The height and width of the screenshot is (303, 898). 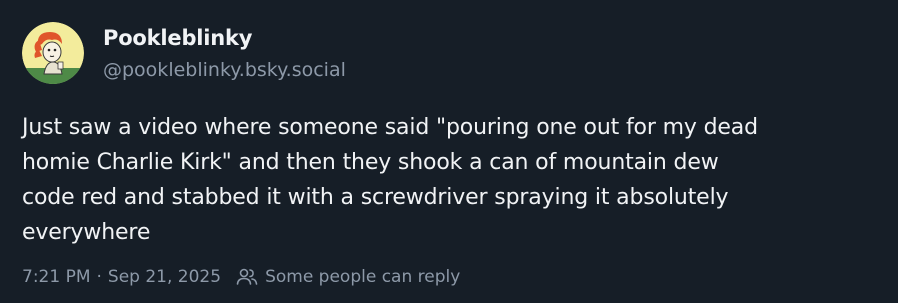 What do you see at coordinates (224, 70) in the screenshot?
I see `author-handle: @pookleblinky.bsky.social` at bounding box center [224, 70].